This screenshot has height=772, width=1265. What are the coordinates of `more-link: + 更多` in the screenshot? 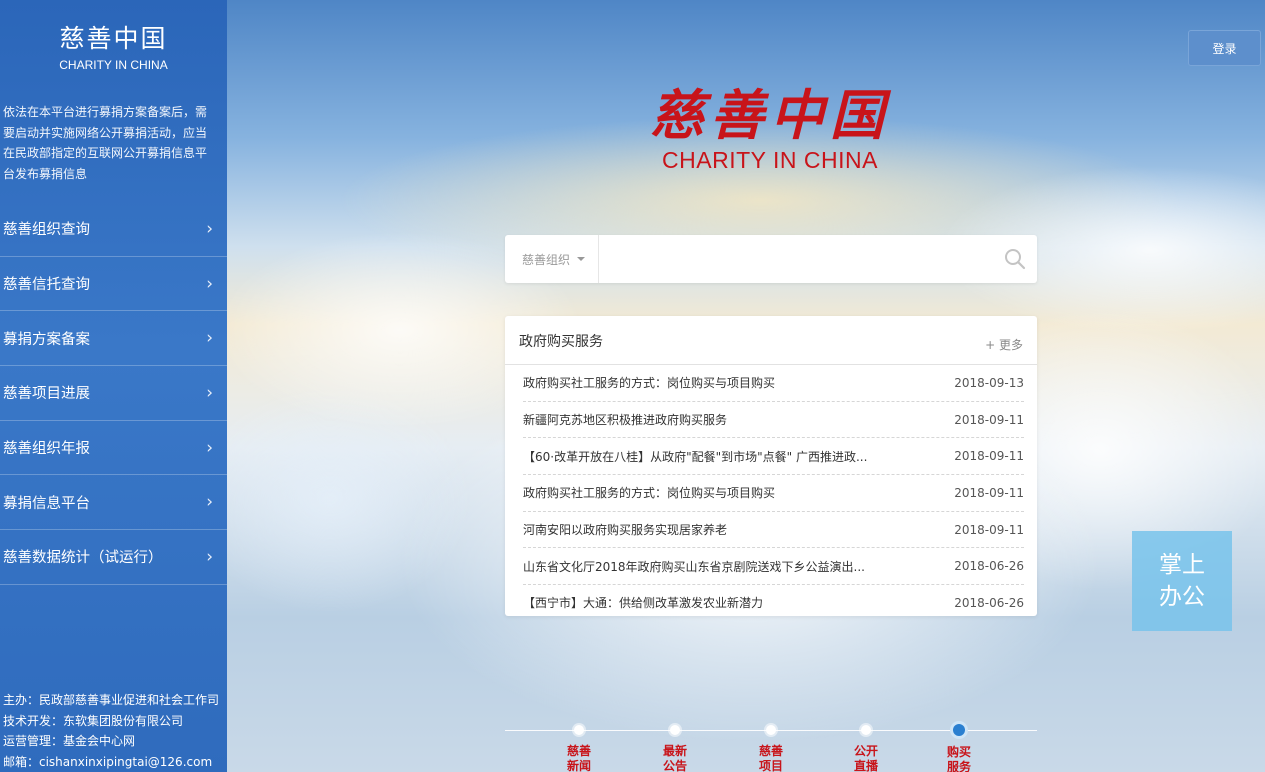 It's located at (1004, 344).